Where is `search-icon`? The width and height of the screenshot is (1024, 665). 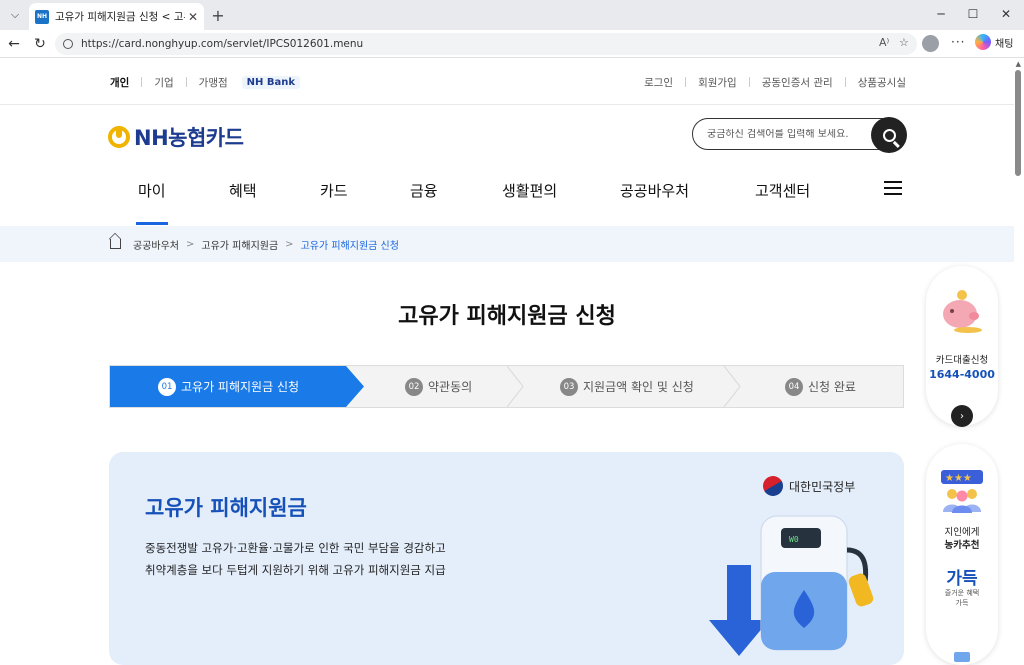
search-icon is located at coordinates (889, 135).